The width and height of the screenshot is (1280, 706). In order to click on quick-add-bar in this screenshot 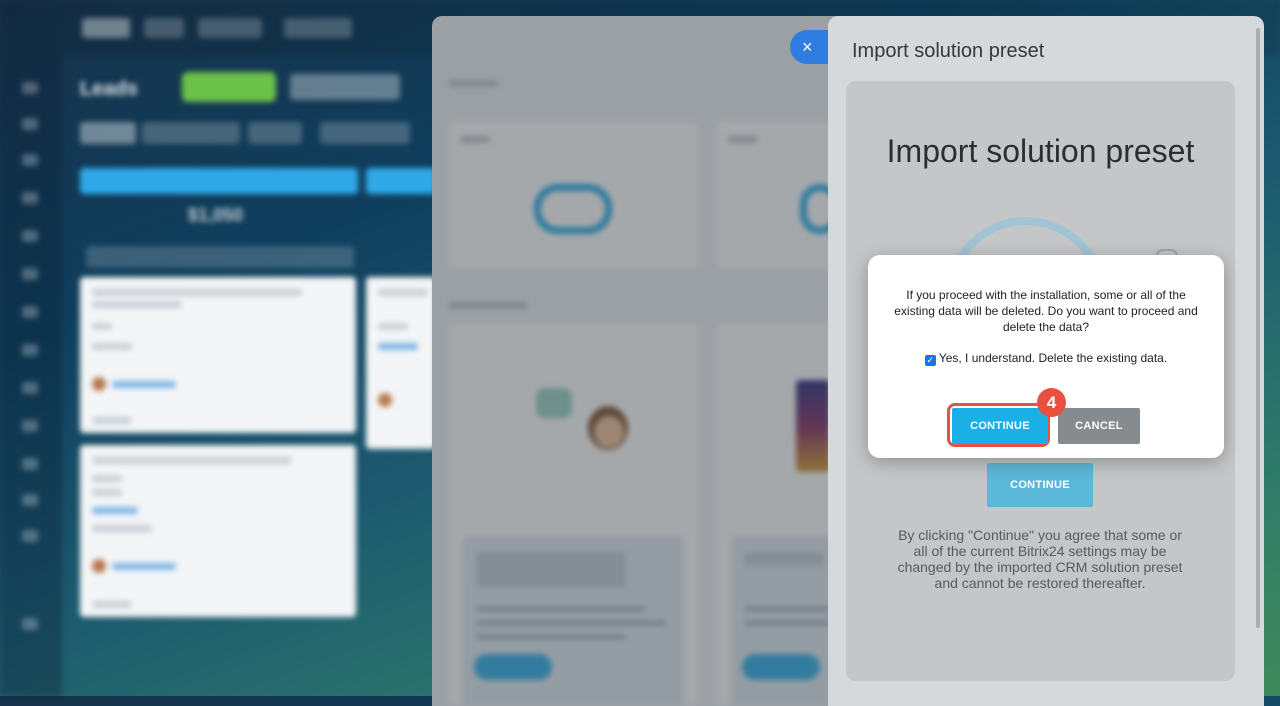, I will do `click(220, 257)`.